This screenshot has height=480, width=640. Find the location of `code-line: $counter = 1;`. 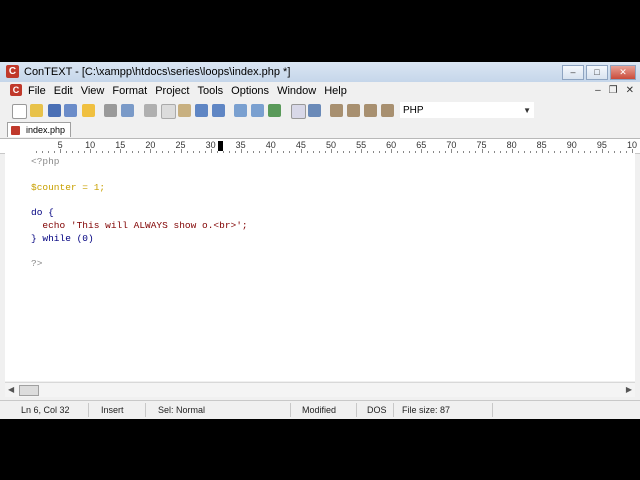

code-line: $counter = 1; is located at coordinates (68, 187).